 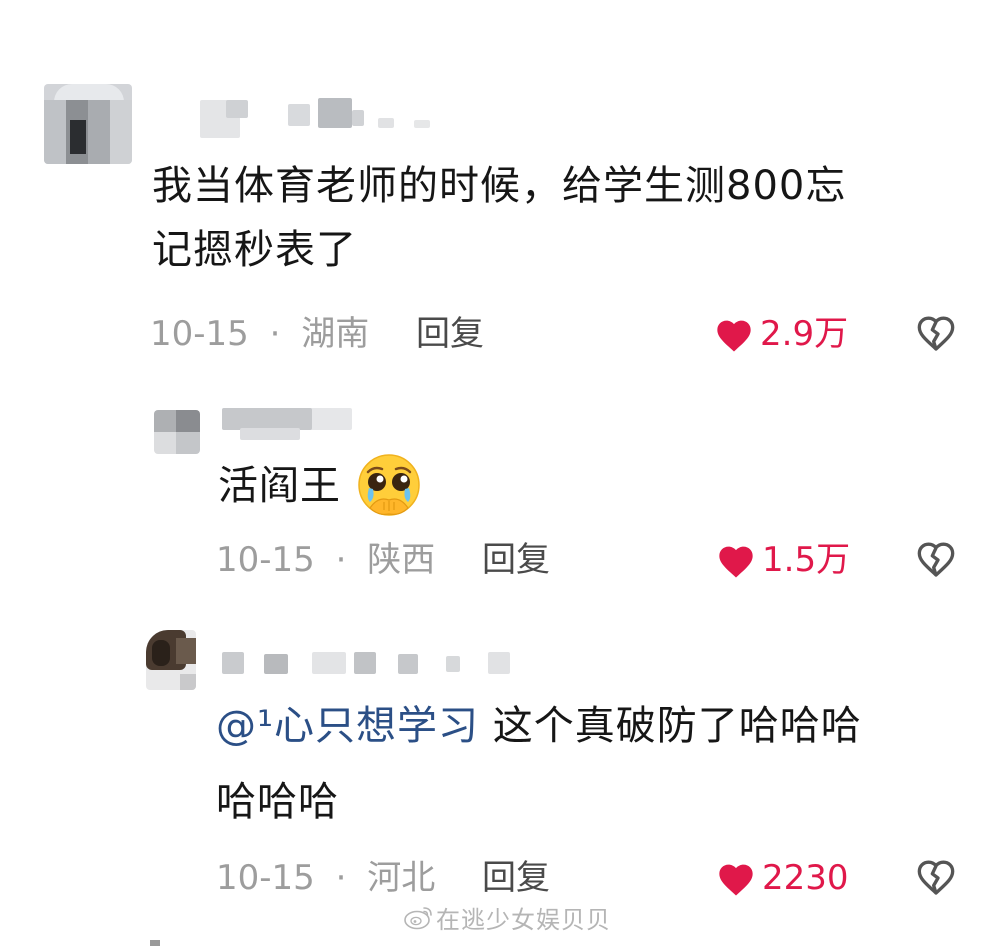 What do you see at coordinates (586, 764) in the screenshot?
I see `comment-text: @¹心只想学习 这个真破防了哈哈哈 哈哈哈` at bounding box center [586, 764].